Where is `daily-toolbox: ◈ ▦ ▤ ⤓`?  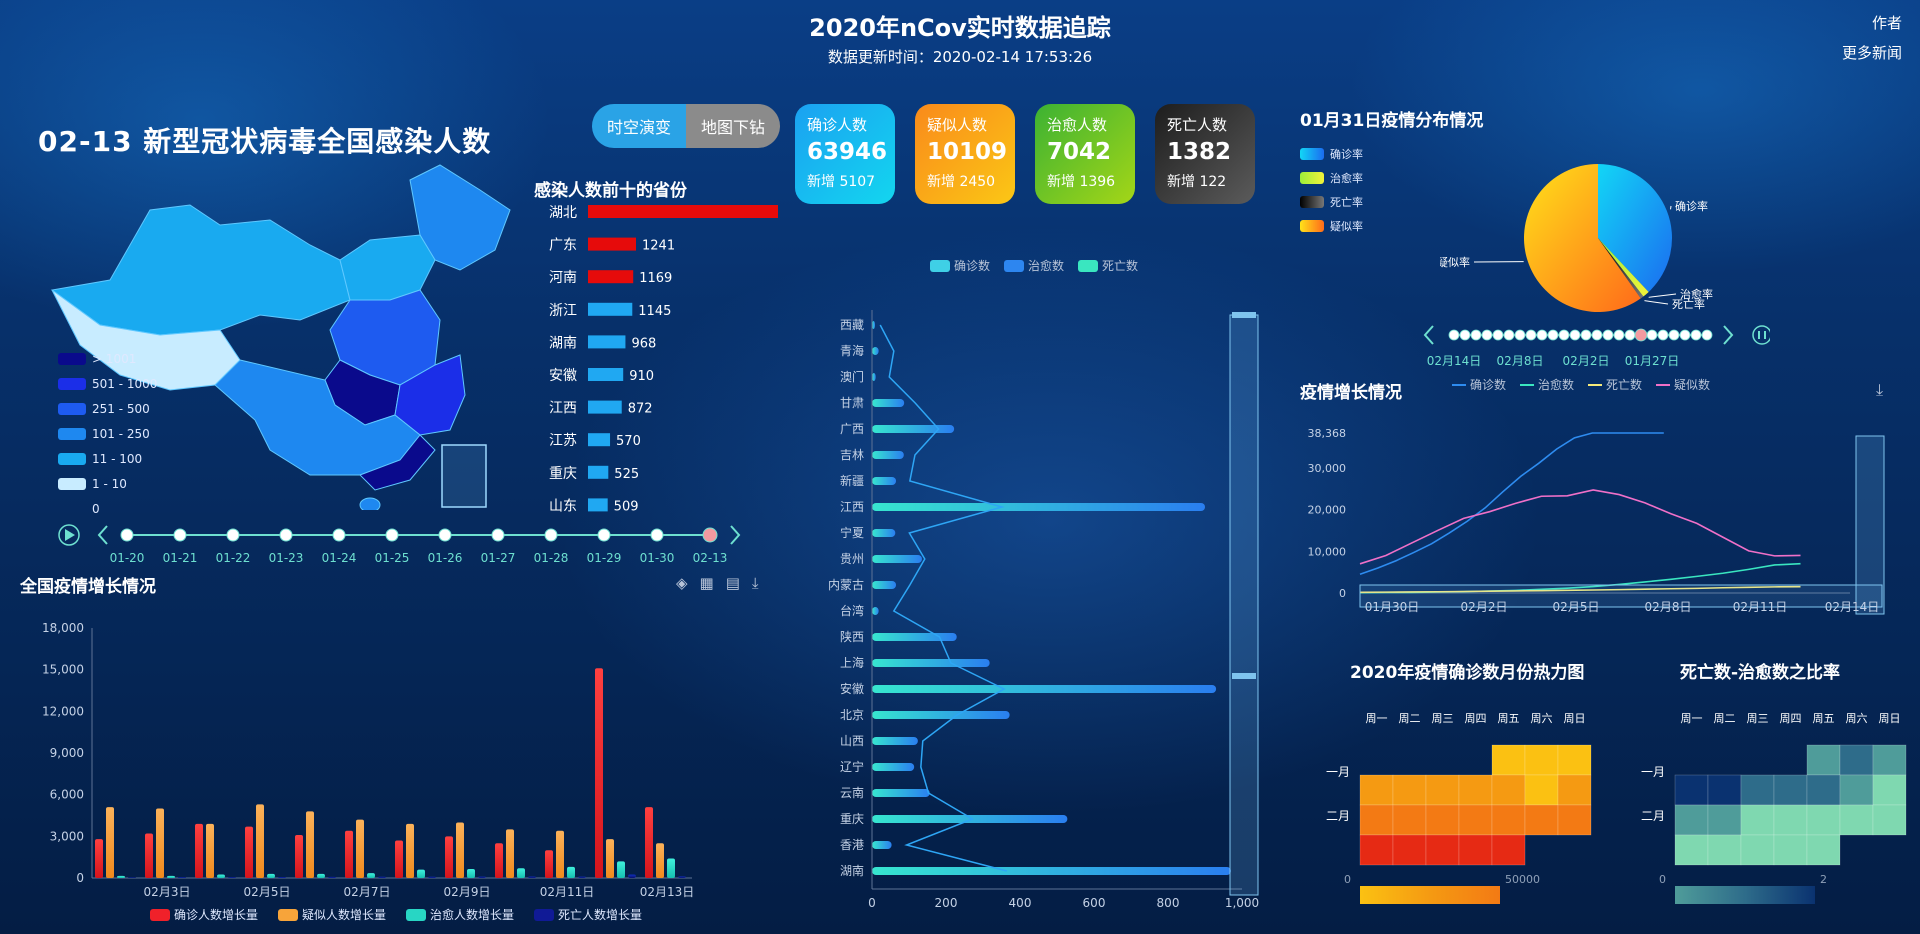
daily-toolbox: ◈ ▦ ▤ ⤓ is located at coordinates (717, 583).